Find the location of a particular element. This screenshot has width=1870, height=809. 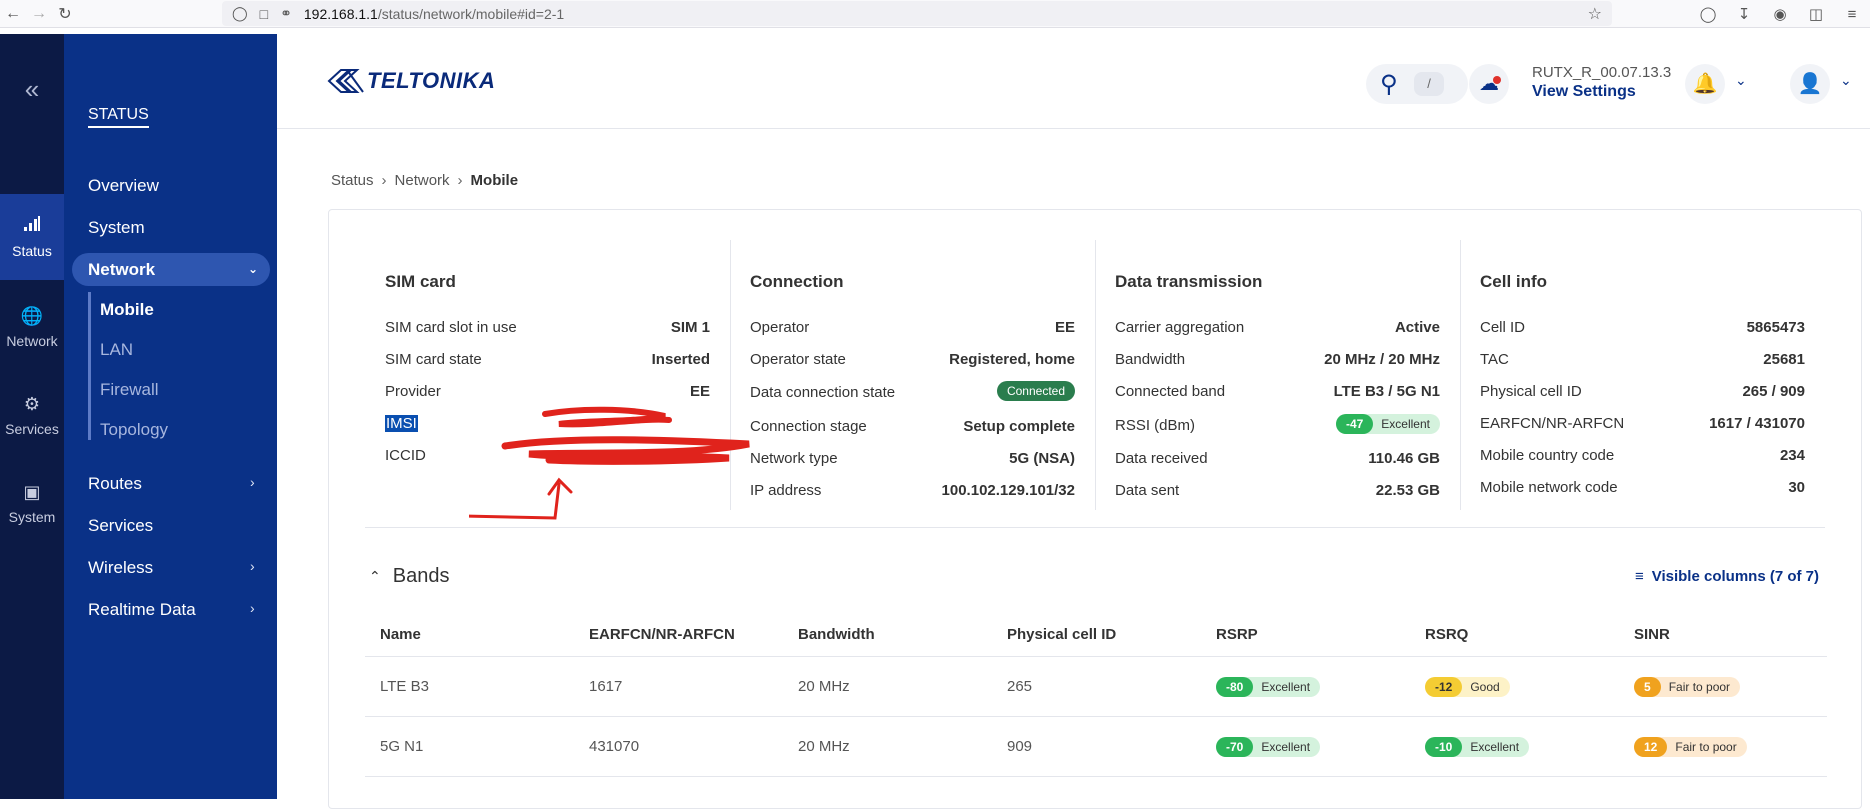

nav-label: Network is located at coordinates (122, 269).